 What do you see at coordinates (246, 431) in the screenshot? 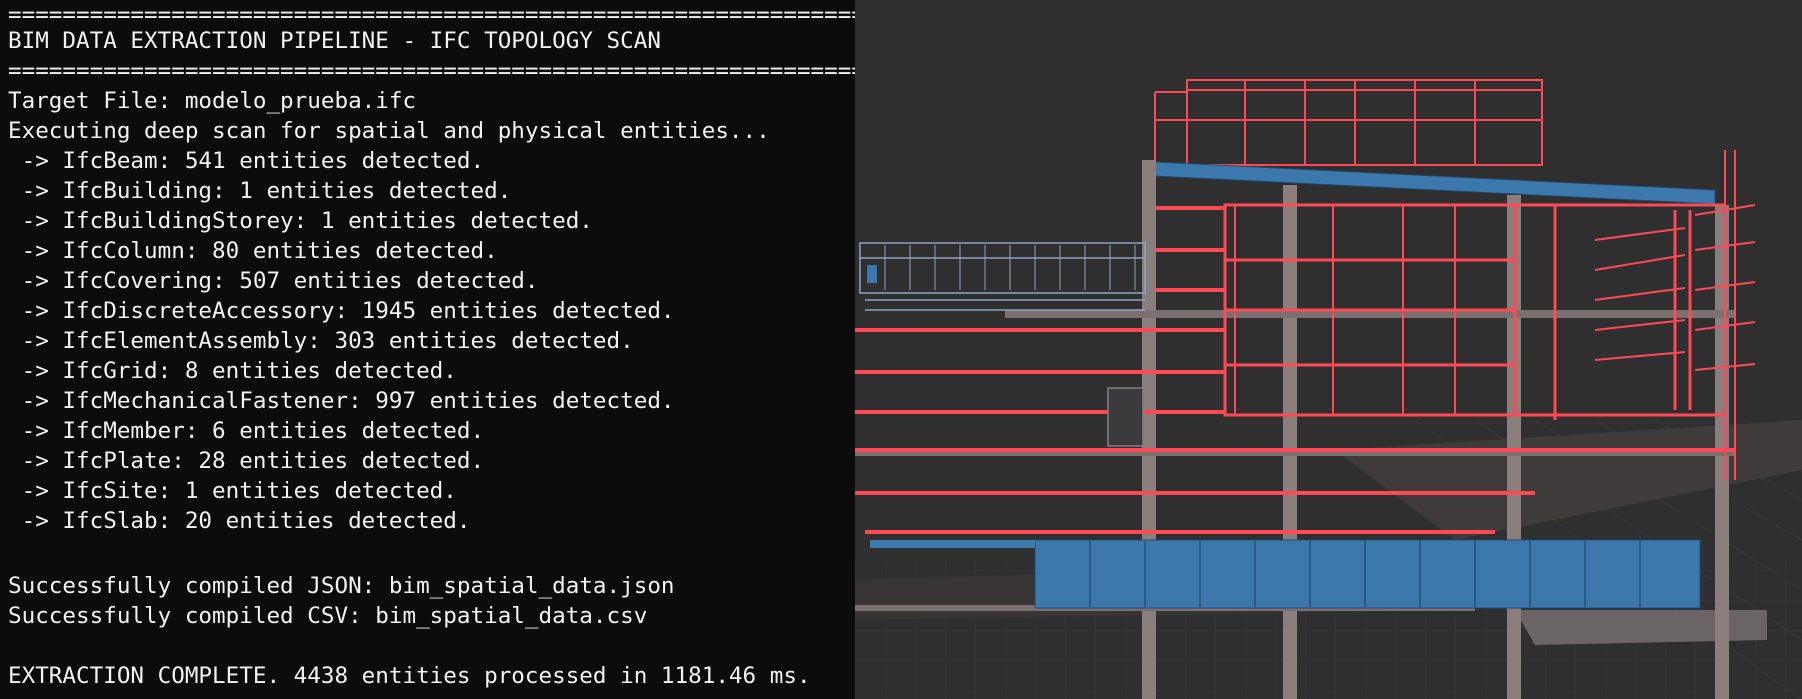
I see `entity-line: -> IfcMember: 6 entities detected.` at bounding box center [246, 431].